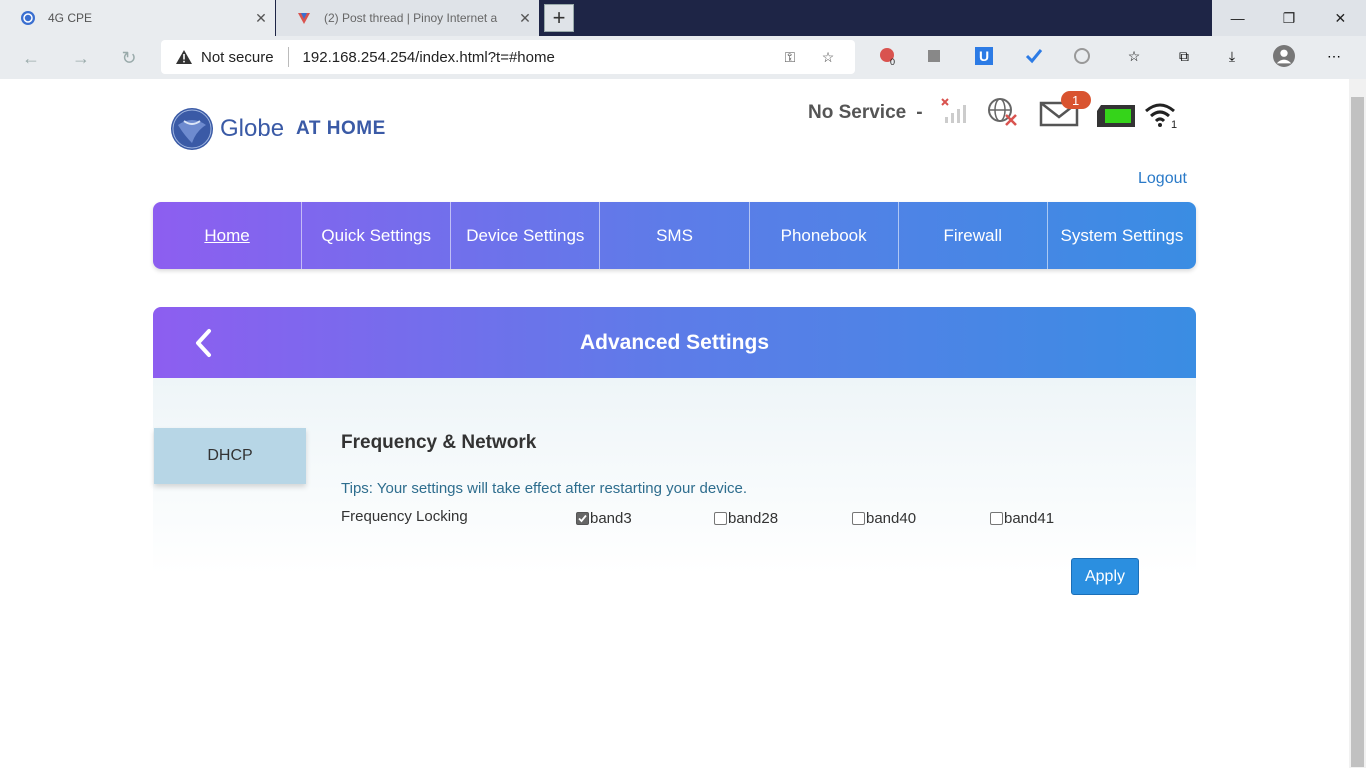 This screenshot has width=1366, height=768. Describe the element at coordinates (1116, 118) in the screenshot. I see `battery-full-icon` at that location.